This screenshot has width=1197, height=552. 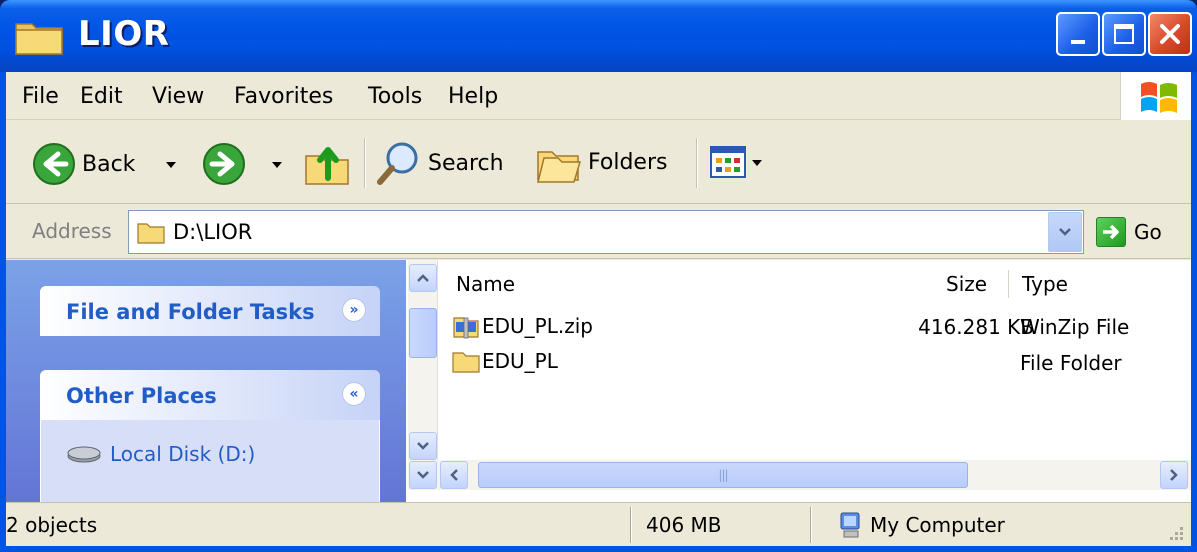 I want to click on status-object-count: 2 objects, so click(x=52, y=525).